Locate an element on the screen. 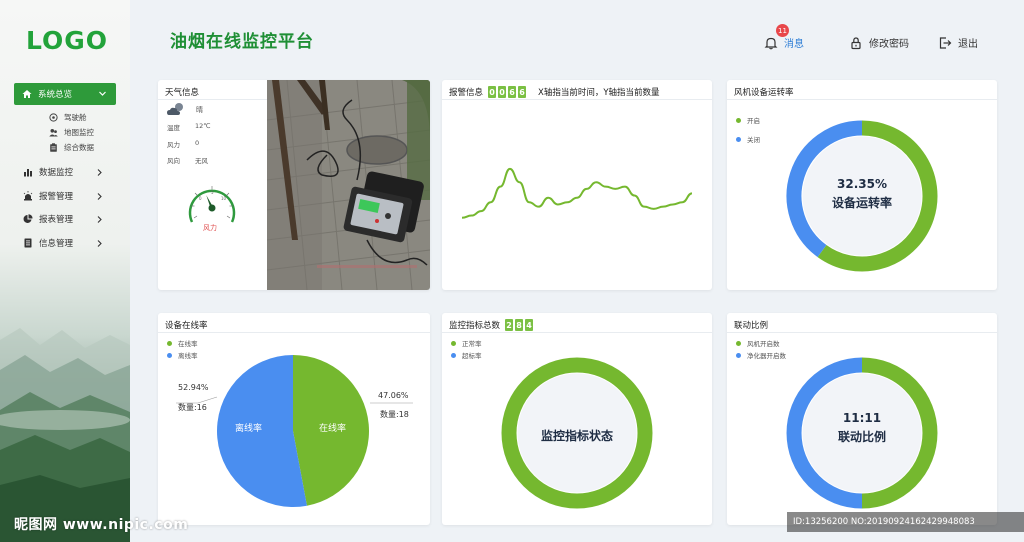 The height and width of the screenshot is (542, 1024). logo: LOGO is located at coordinates (67, 40).